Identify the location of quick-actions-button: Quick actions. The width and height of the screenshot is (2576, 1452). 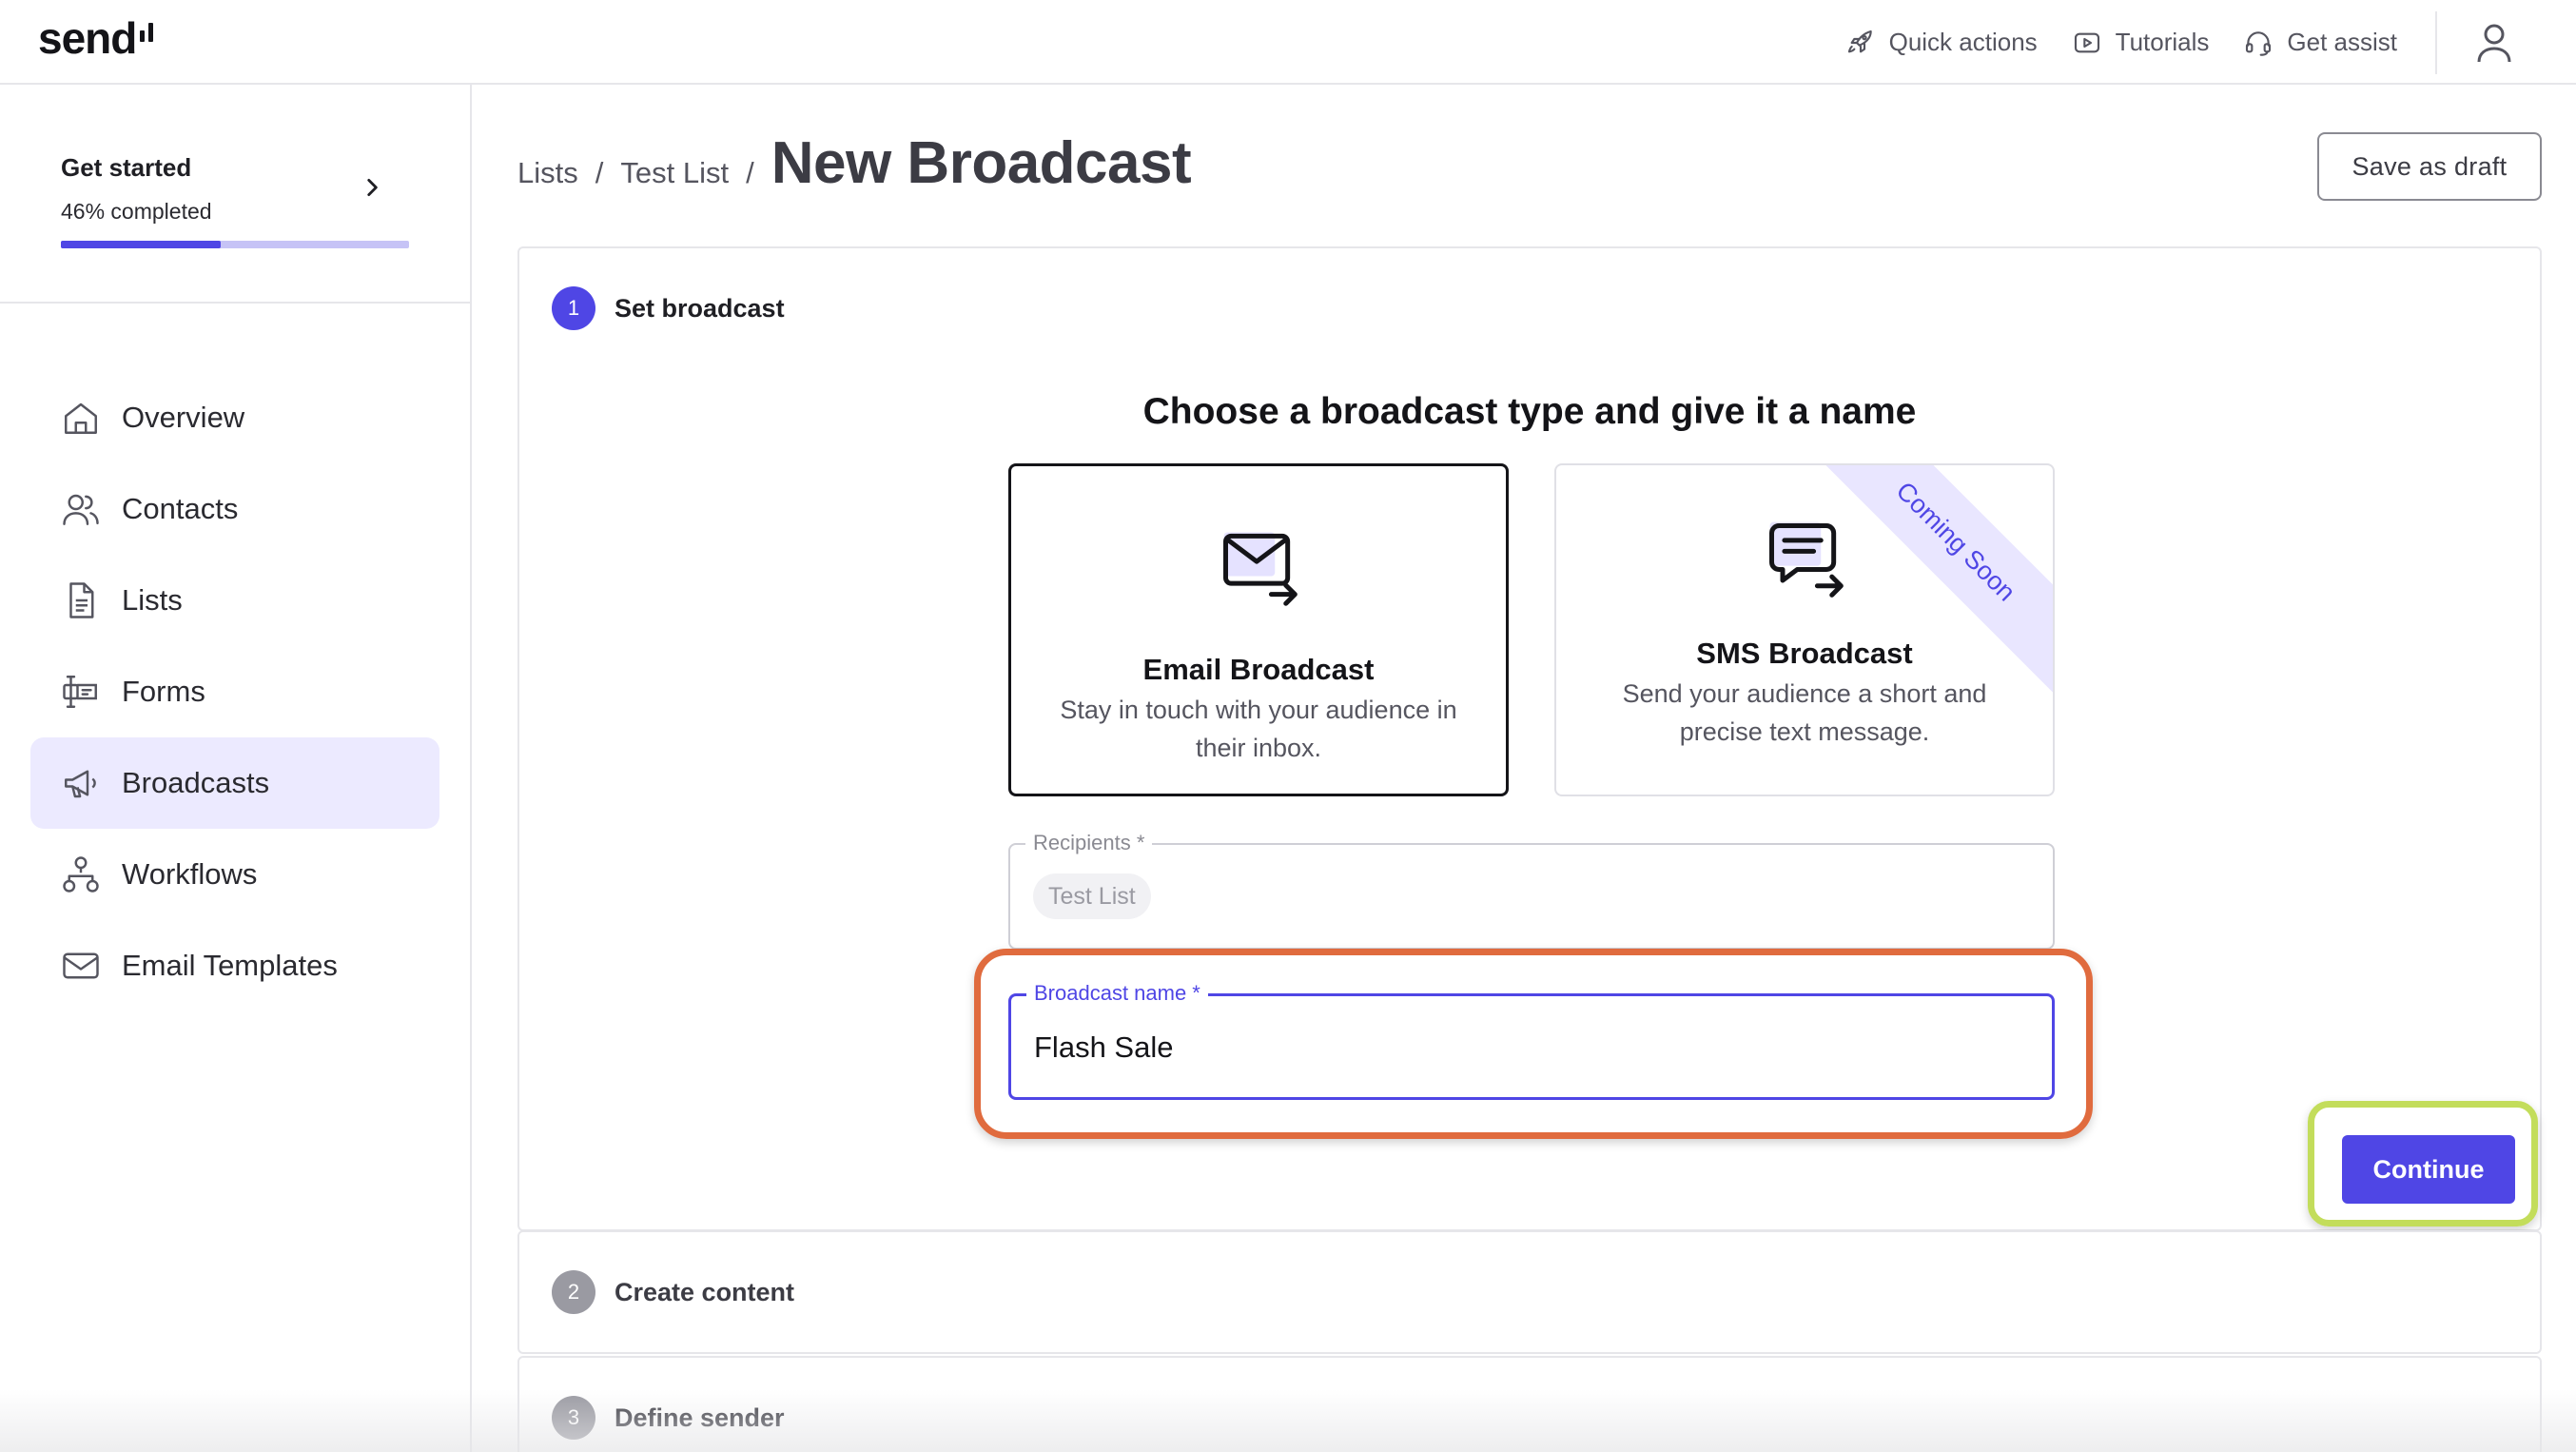
(1942, 43).